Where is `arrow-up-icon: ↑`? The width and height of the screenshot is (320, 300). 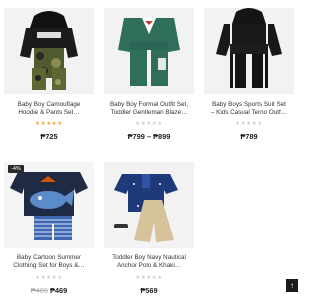 arrow-up-icon: ↑ is located at coordinates (292, 285).